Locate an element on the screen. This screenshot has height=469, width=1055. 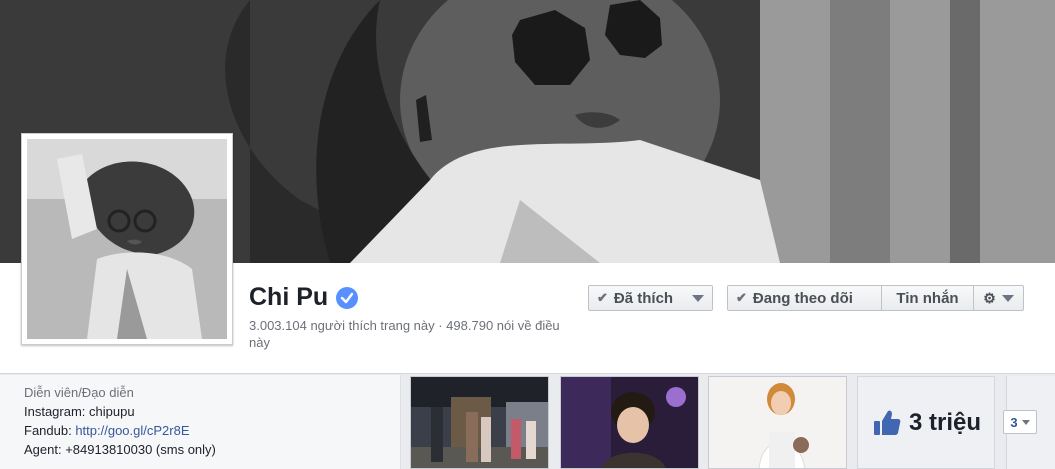
page-title: Chi Pu is located at coordinates (304, 297).